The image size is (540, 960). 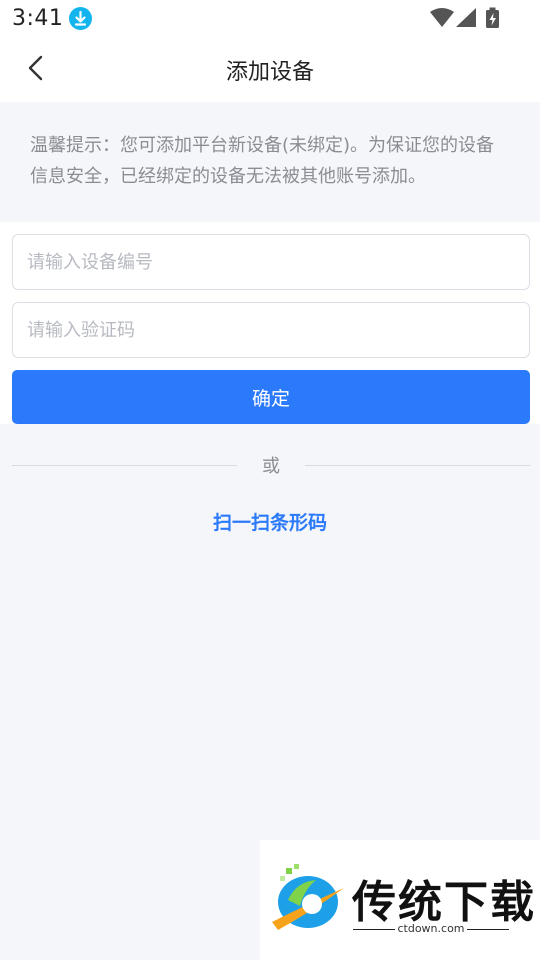 I want to click on scan-barcode-link: 扫一扫条形码, so click(x=270, y=521).